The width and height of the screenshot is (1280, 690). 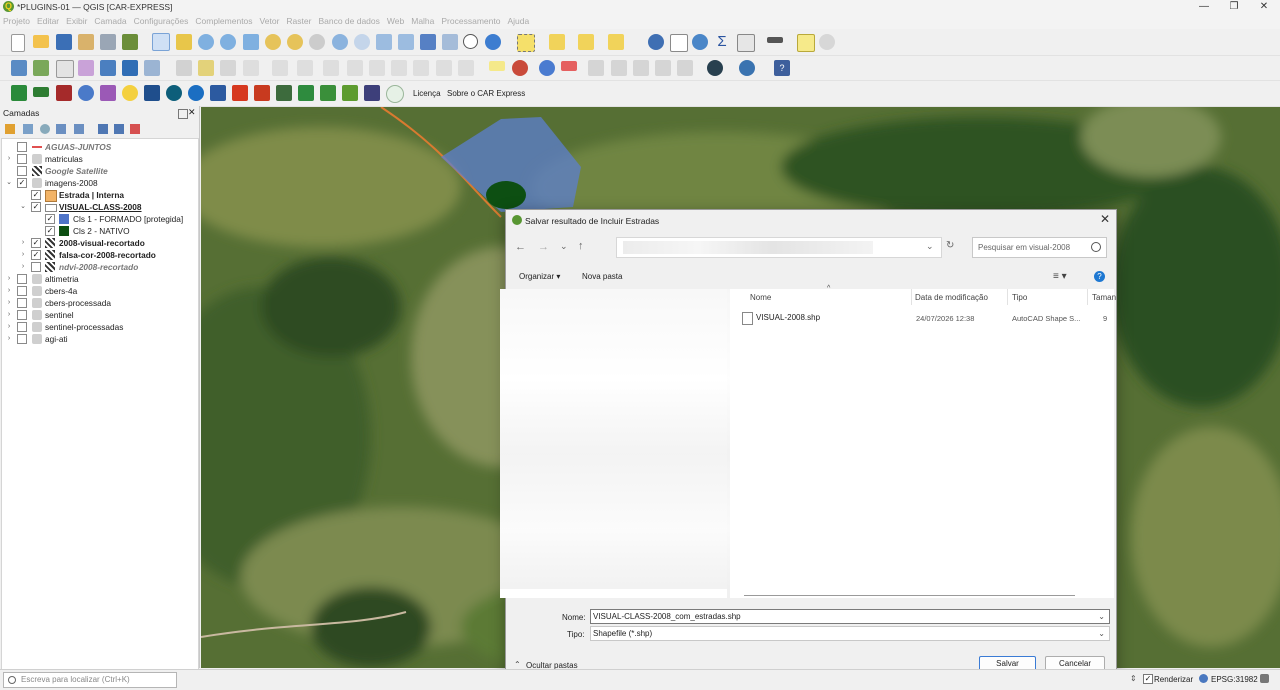 I want to click on menu-camada: Camada, so click(x=110, y=21).